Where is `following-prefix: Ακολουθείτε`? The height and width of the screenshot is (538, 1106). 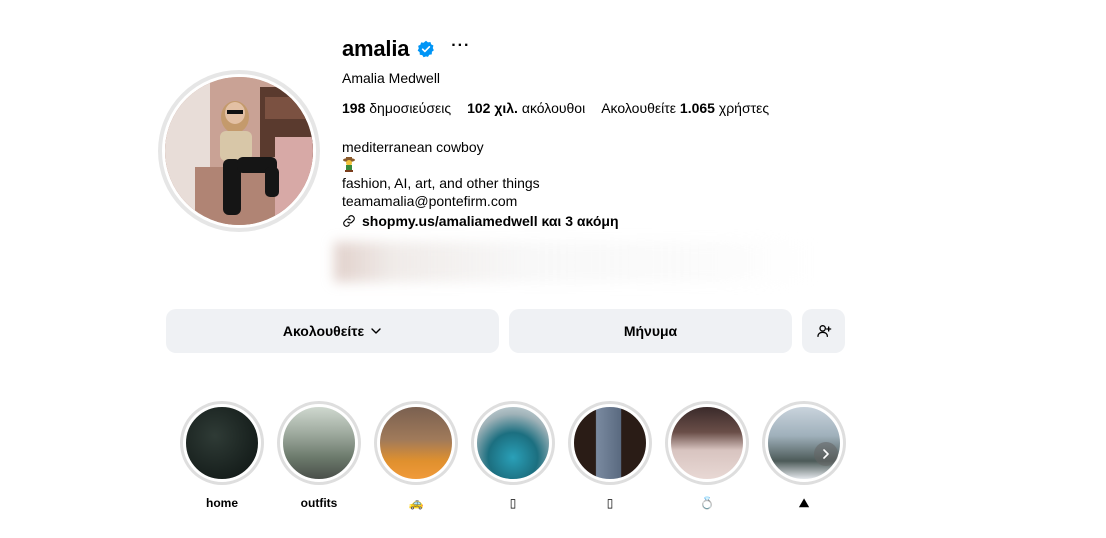 following-prefix: Ακολουθείτε is located at coordinates (639, 108).